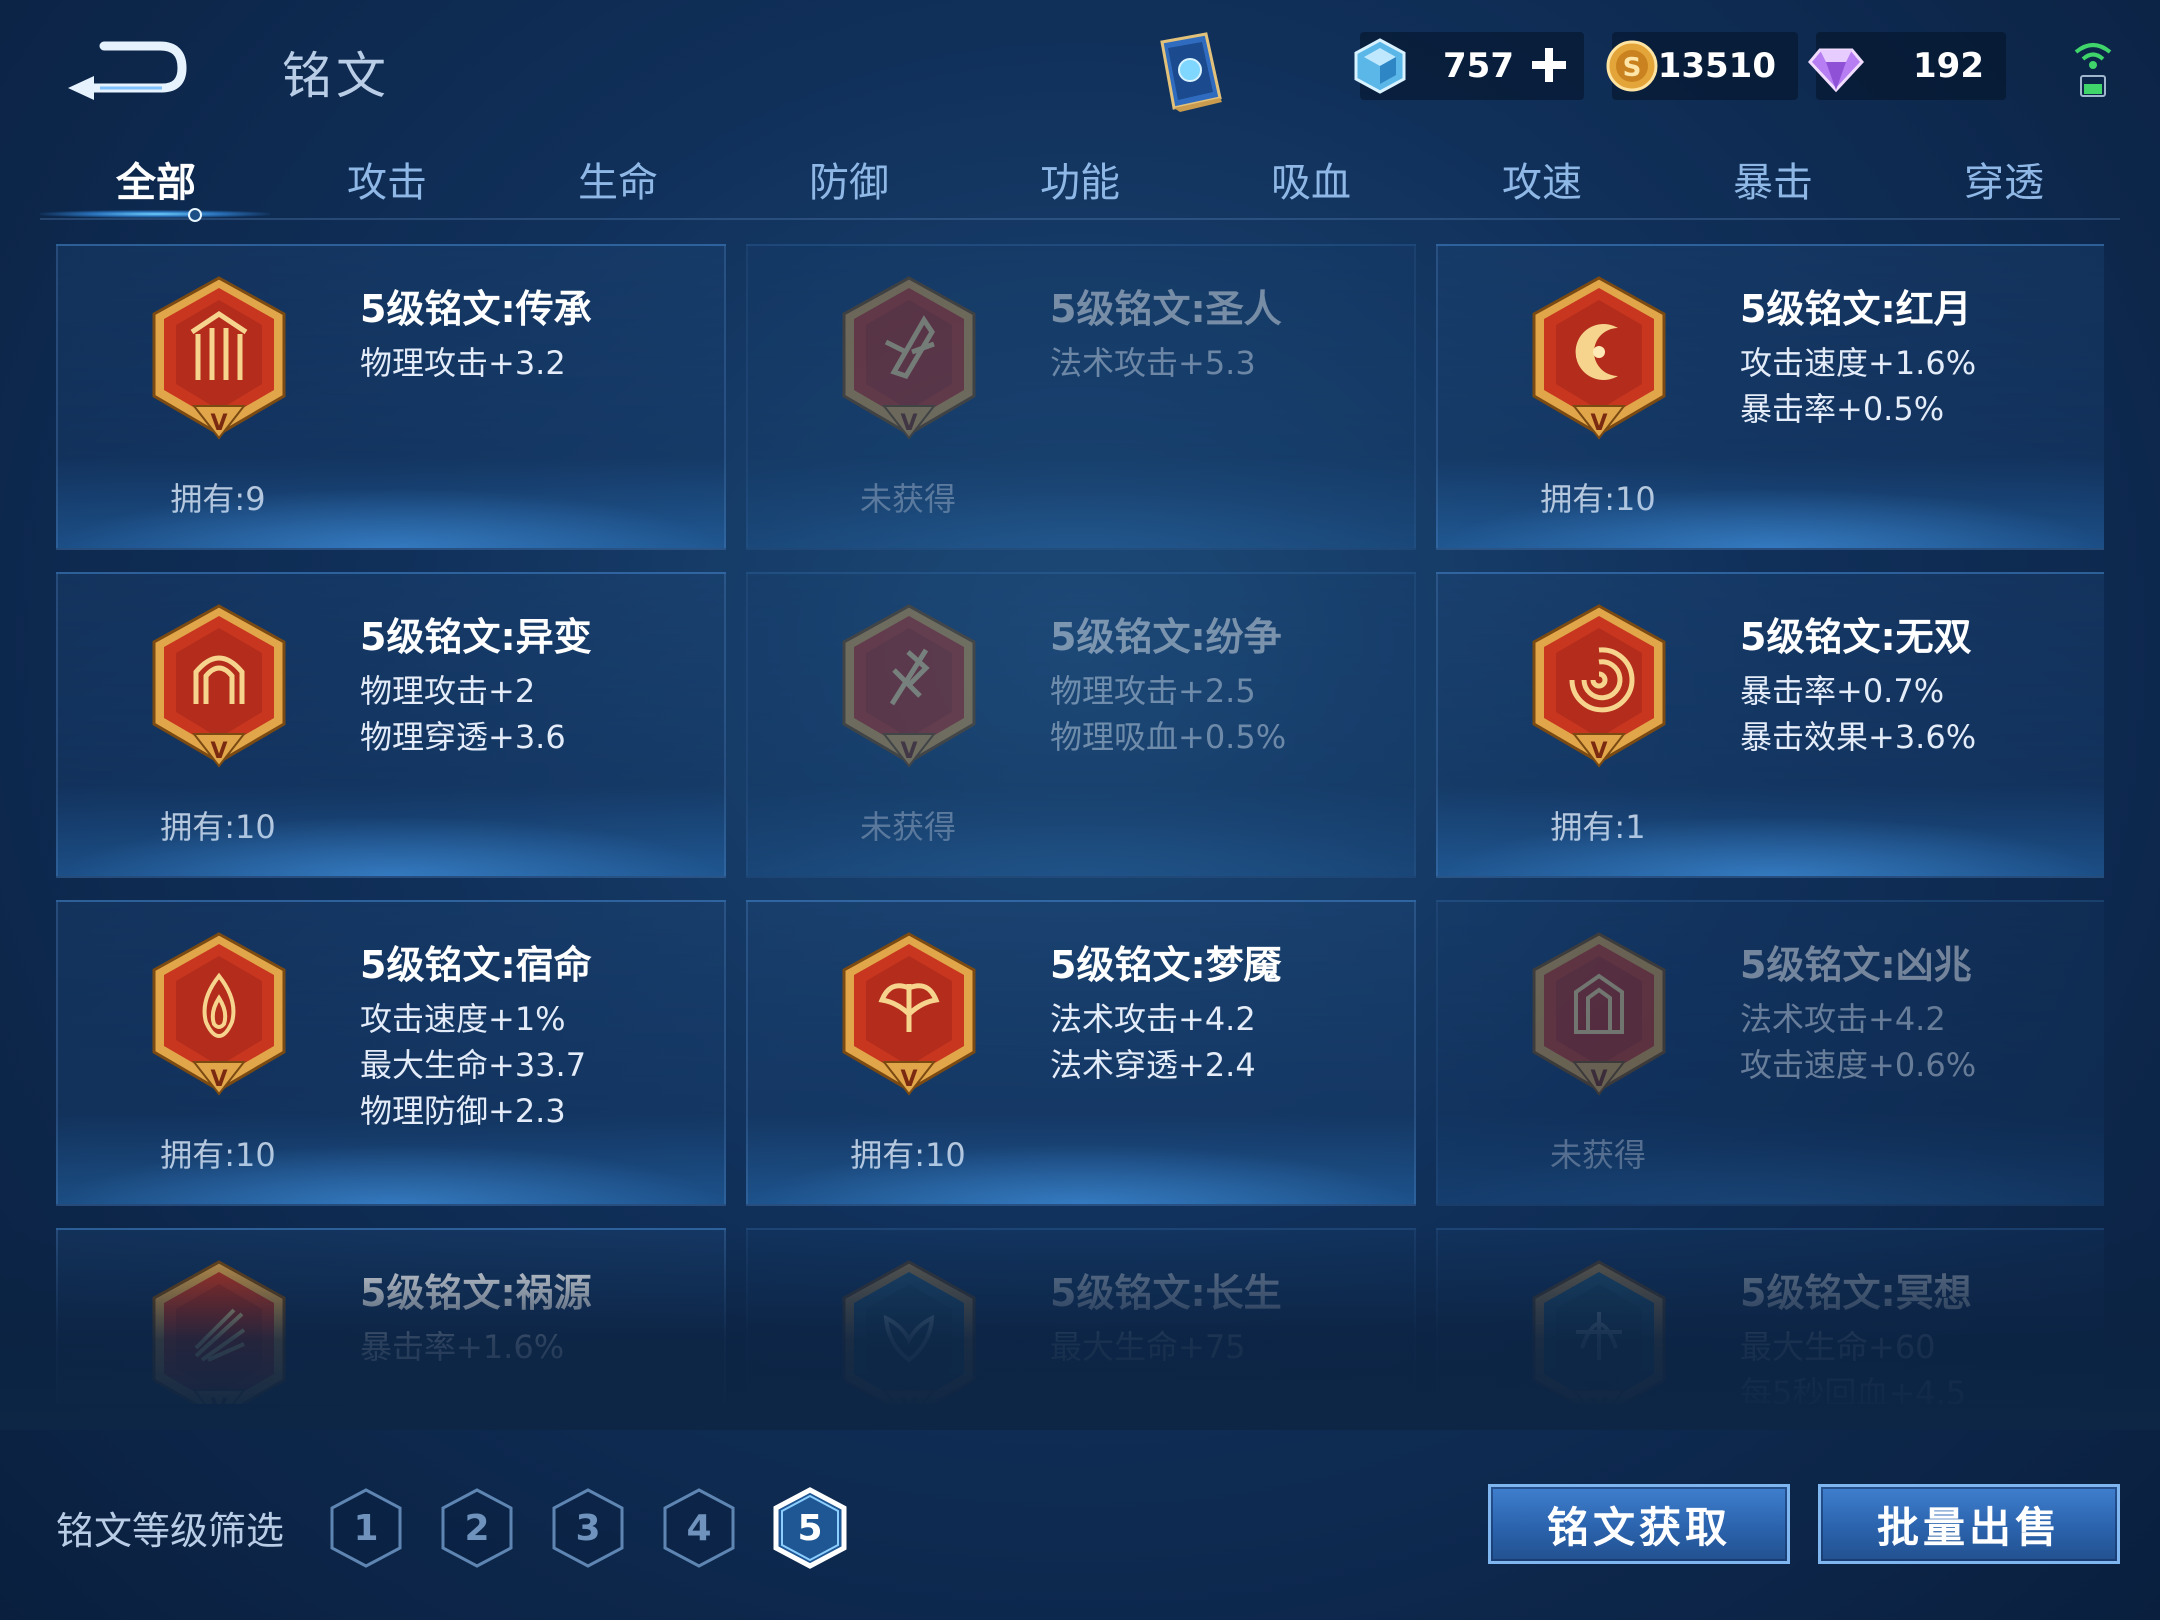  What do you see at coordinates (1856, 309) in the screenshot?
I see `inscription-name: 5级铭文:红月` at bounding box center [1856, 309].